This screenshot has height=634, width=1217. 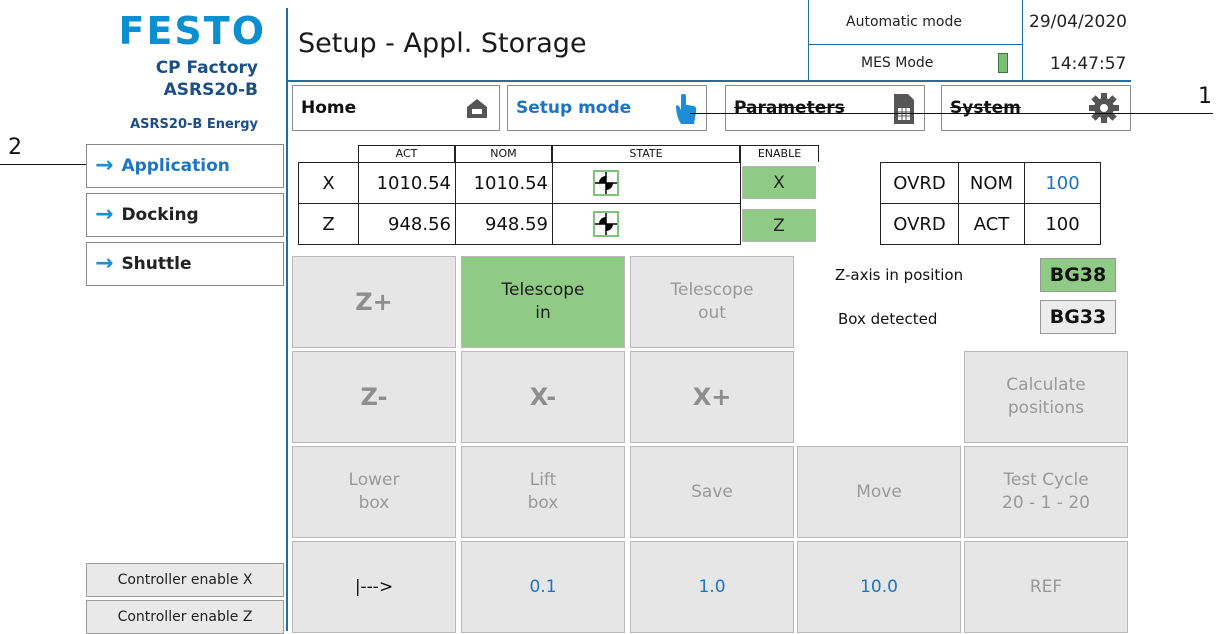 I want to click on enable-z-button: Z, so click(x=779, y=225).